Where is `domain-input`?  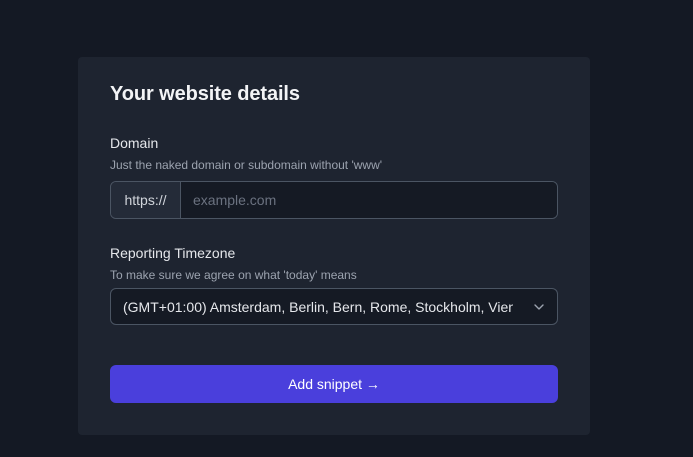
domain-input is located at coordinates (369, 200).